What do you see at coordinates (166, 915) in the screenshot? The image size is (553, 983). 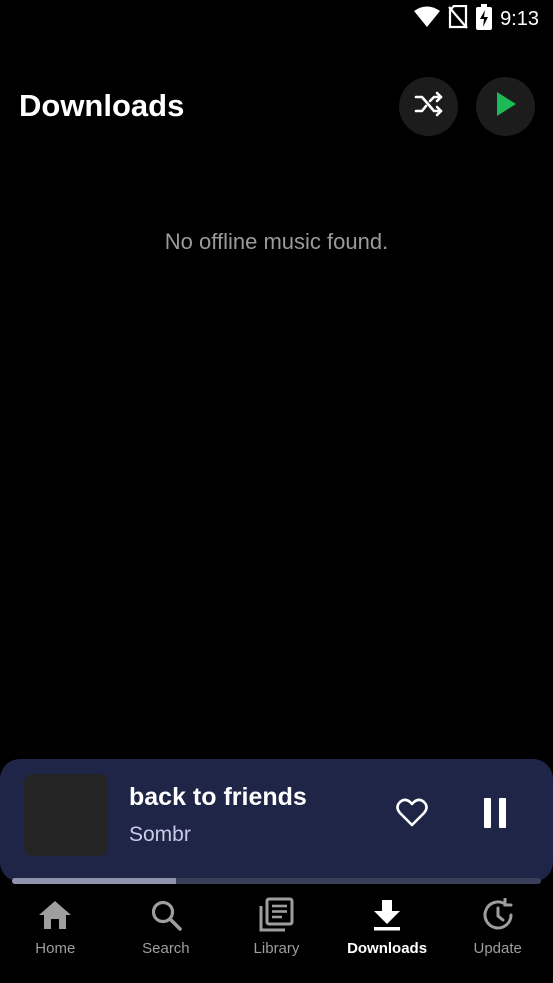 I see `search-icon` at bounding box center [166, 915].